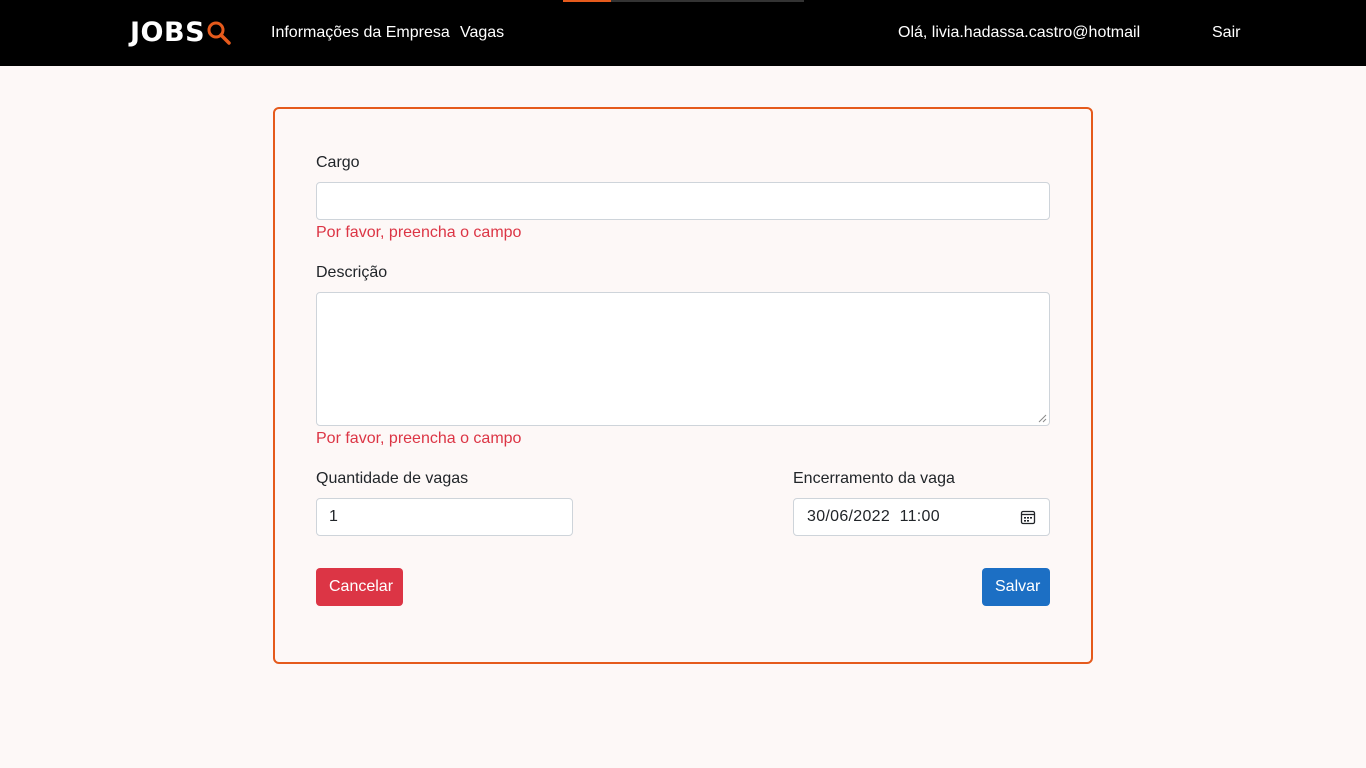 Image resolution: width=1366 pixels, height=768 pixels. I want to click on jobs-logo: JOBS, so click(181, 32).